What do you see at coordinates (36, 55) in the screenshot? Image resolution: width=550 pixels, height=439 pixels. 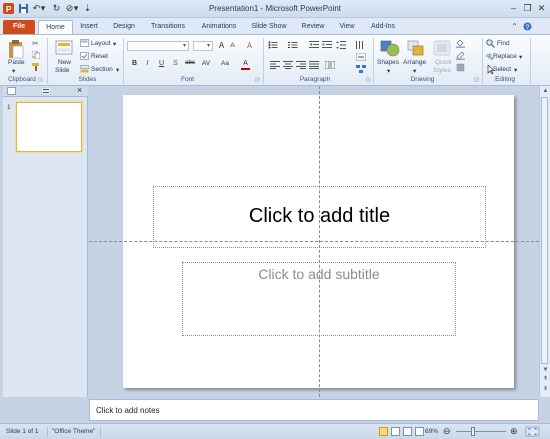 I see `copy-icon` at bounding box center [36, 55].